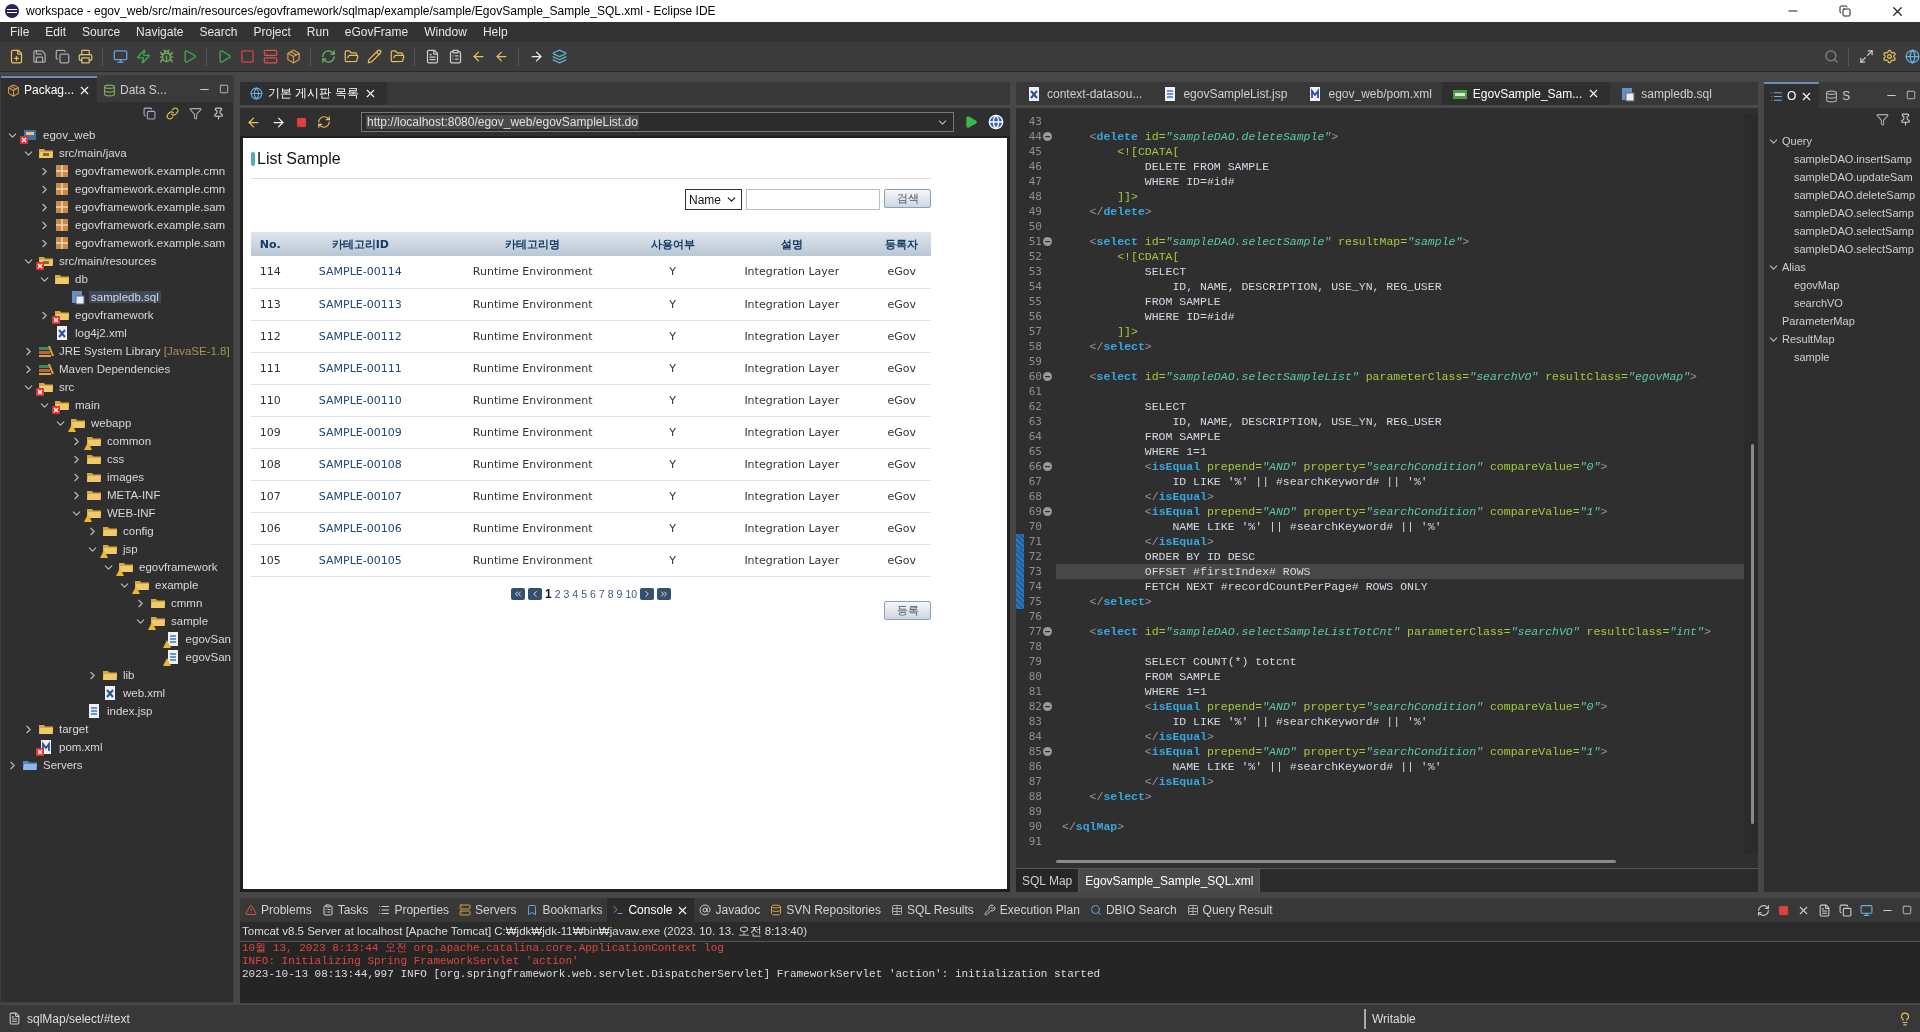 The height and width of the screenshot is (1032, 1920). Describe the element at coordinates (117, 279) in the screenshot. I see `tree-item: db` at that location.